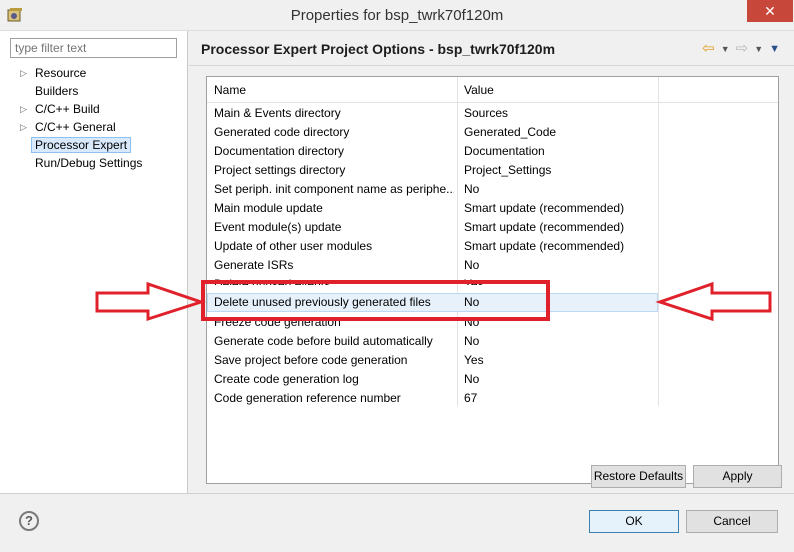 The width and height of the screenshot is (794, 552). Describe the element at coordinates (286, 379) in the screenshot. I see `option-name: Create code generation log` at that location.